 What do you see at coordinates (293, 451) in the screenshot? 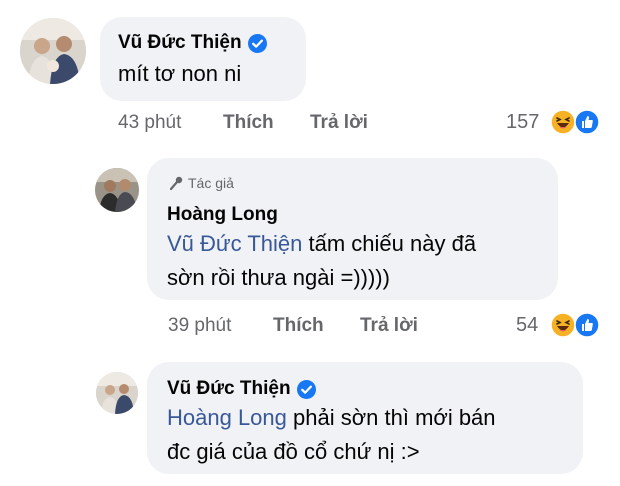
I see `comment-text-line-2: đc giá của đồ cổ chứ nị :>` at bounding box center [293, 451].